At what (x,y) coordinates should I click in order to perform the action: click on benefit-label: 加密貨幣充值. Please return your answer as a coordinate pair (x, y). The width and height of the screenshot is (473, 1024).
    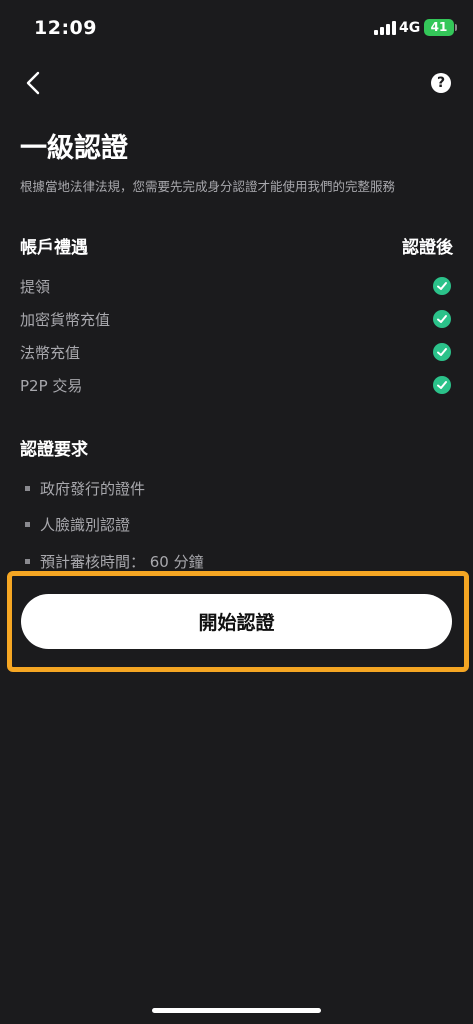
    Looking at the image, I should click on (65, 320).